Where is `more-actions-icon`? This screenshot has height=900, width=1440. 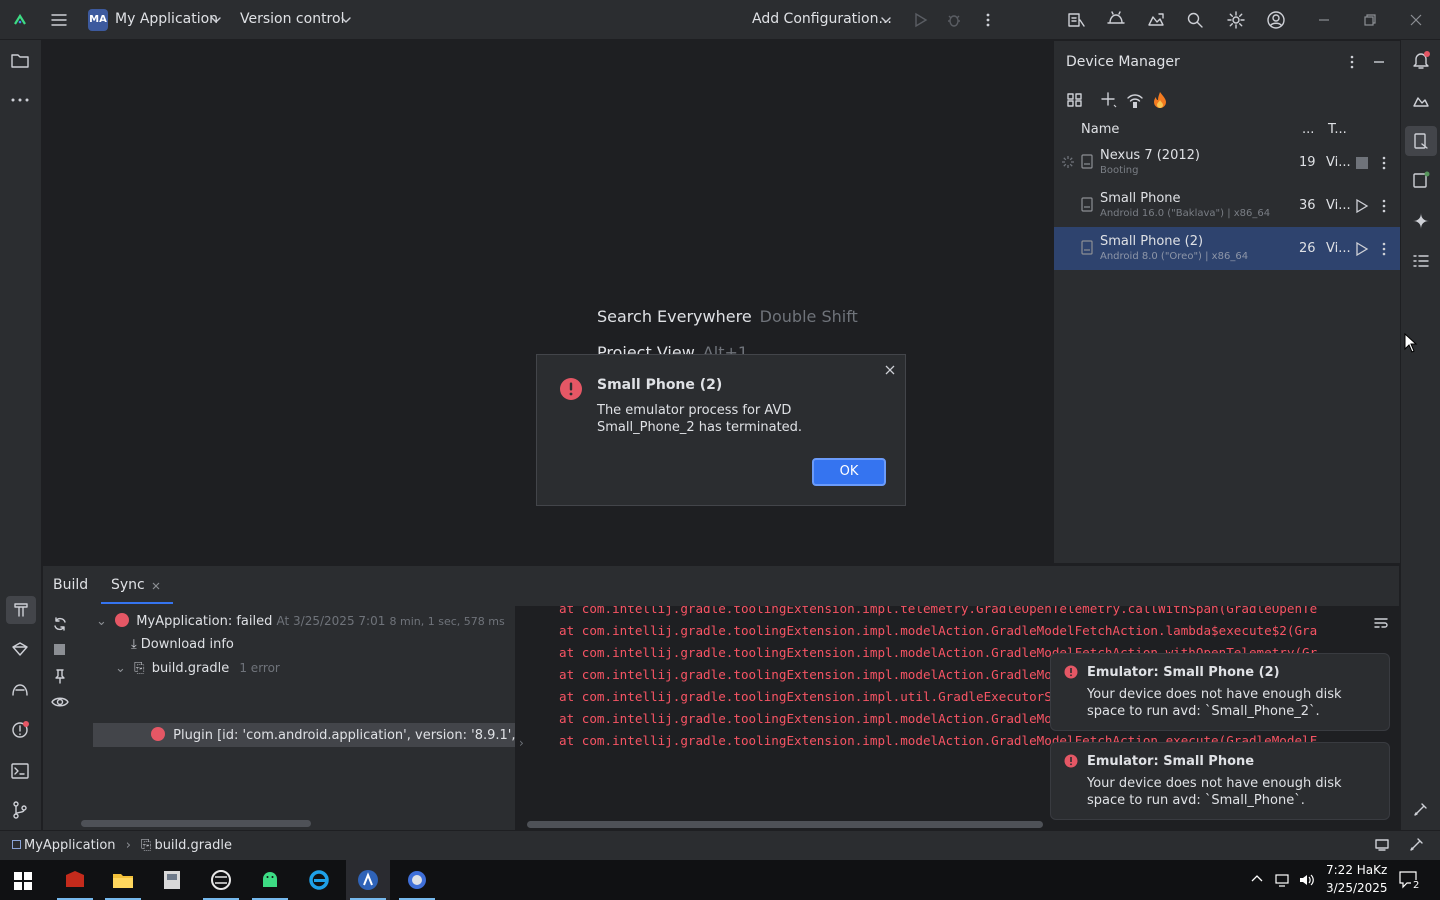
more-actions-icon is located at coordinates (988, 20).